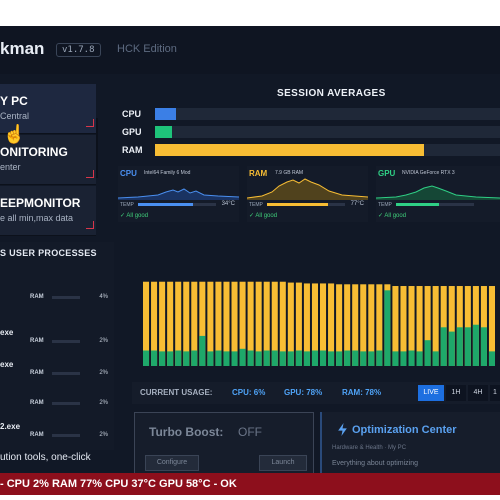 The image size is (500, 500). Describe the element at coordinates (90, 225) in the screenshot. I see `corner-mark-icon` at that location.